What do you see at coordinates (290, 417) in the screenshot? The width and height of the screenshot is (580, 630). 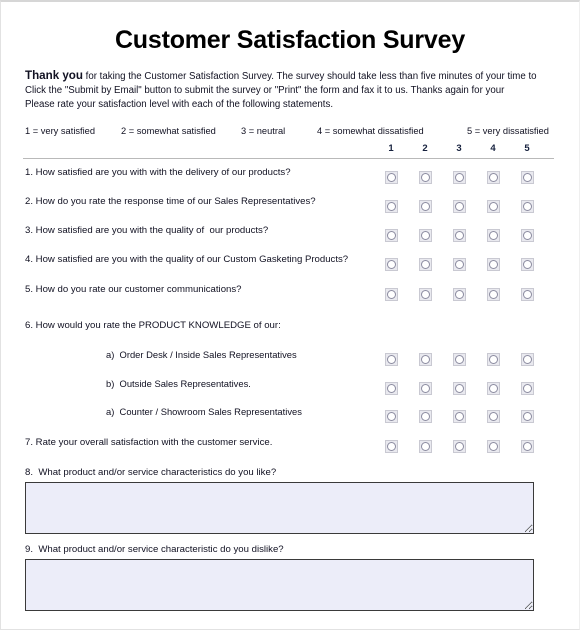 I see `rating-row-question-6c` at bounding box center [290, 417].